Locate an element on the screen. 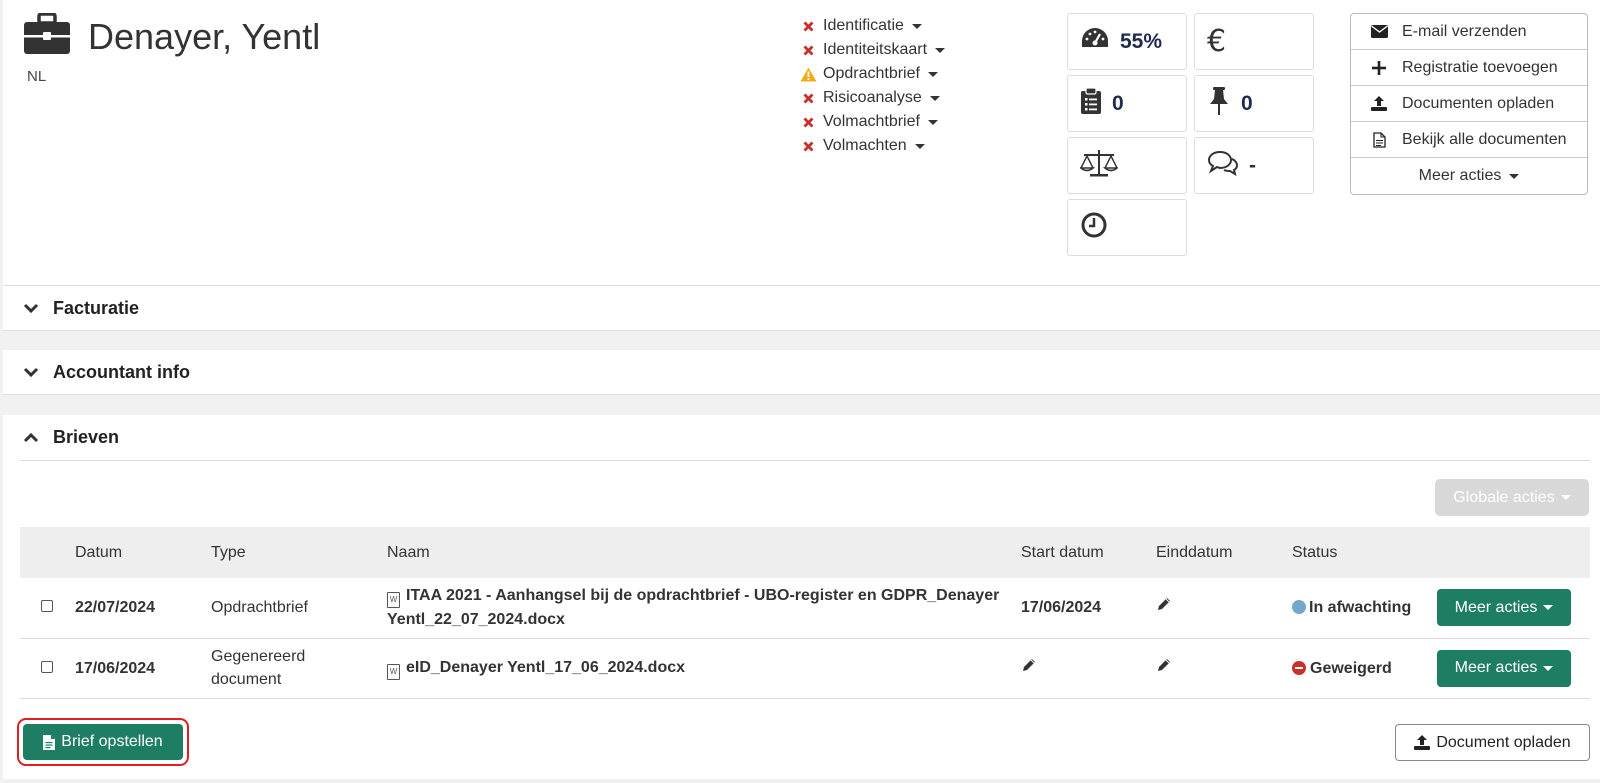  progress-tile: 55% is located at coordinates (1127, 41).